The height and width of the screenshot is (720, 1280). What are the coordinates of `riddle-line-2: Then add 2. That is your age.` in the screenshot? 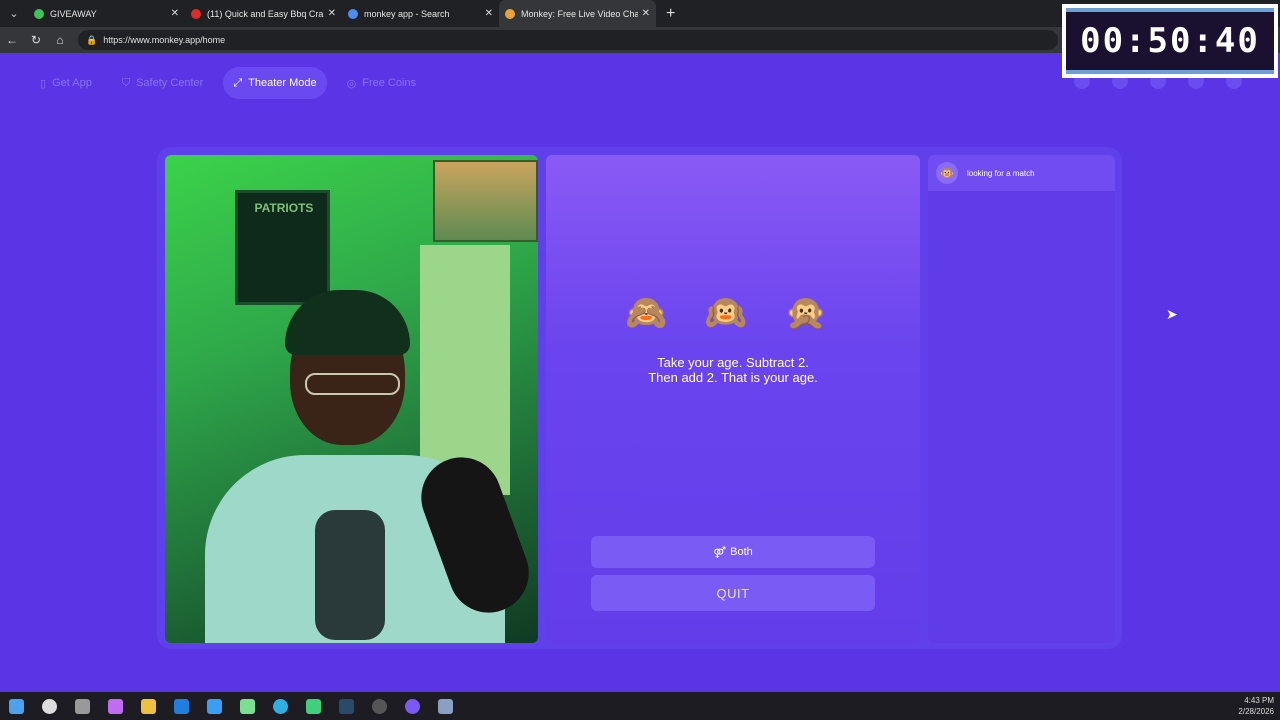 It's located at (733, 377).